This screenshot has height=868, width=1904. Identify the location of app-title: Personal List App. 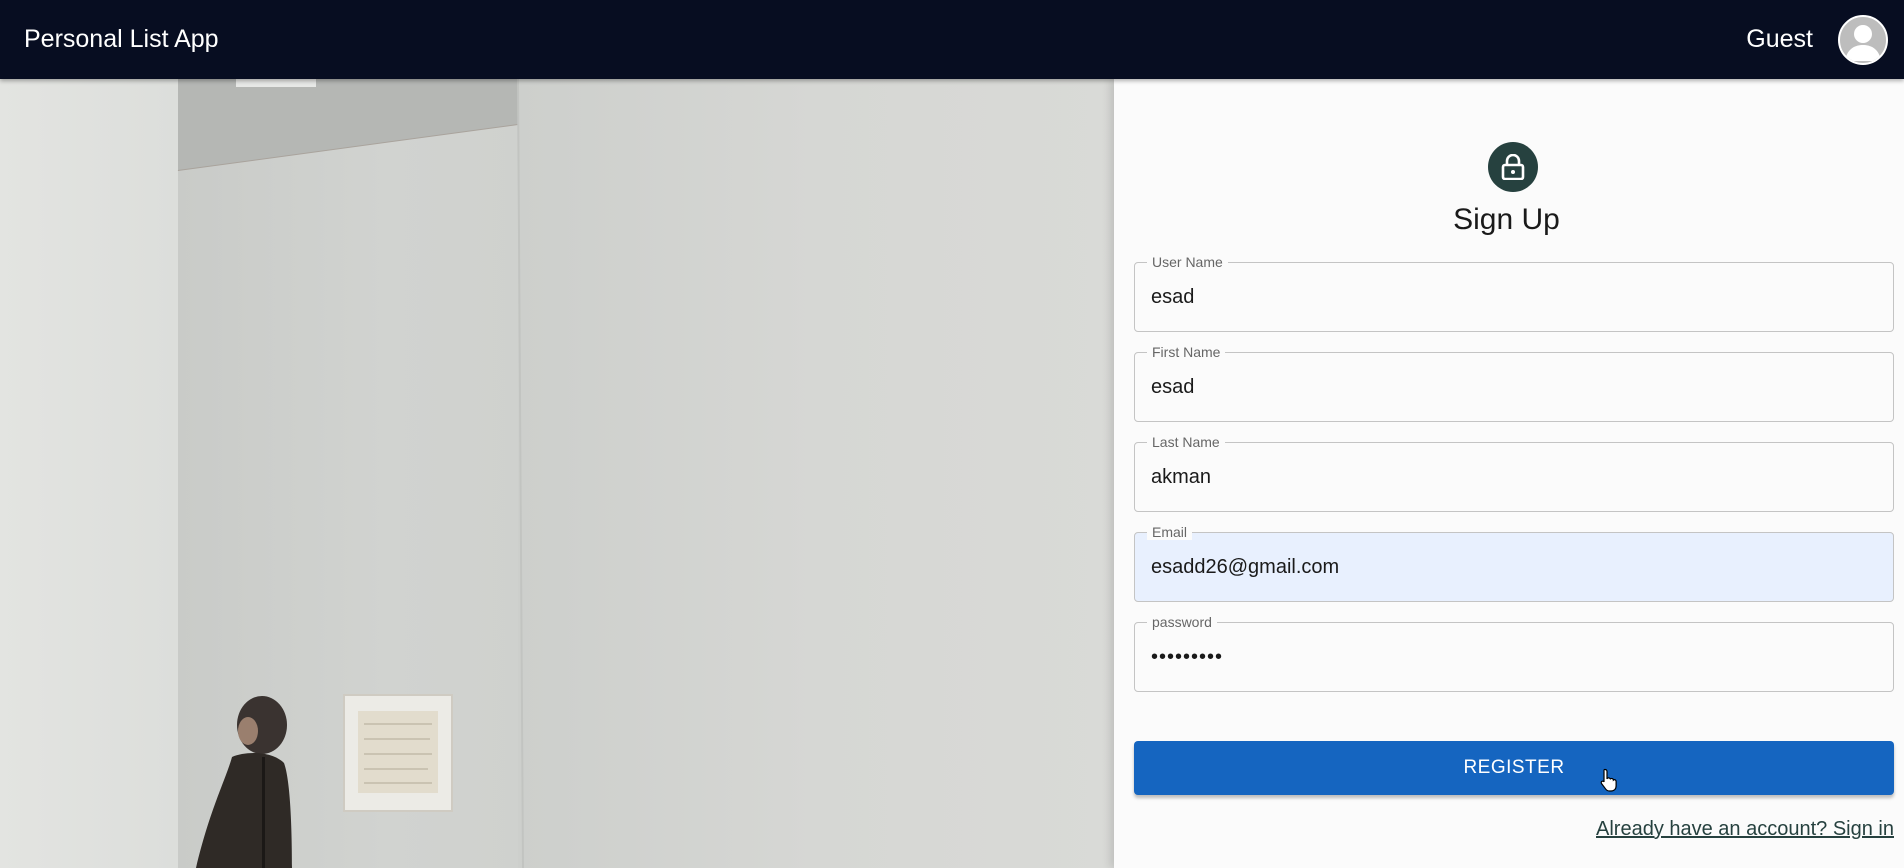
(121, 39).